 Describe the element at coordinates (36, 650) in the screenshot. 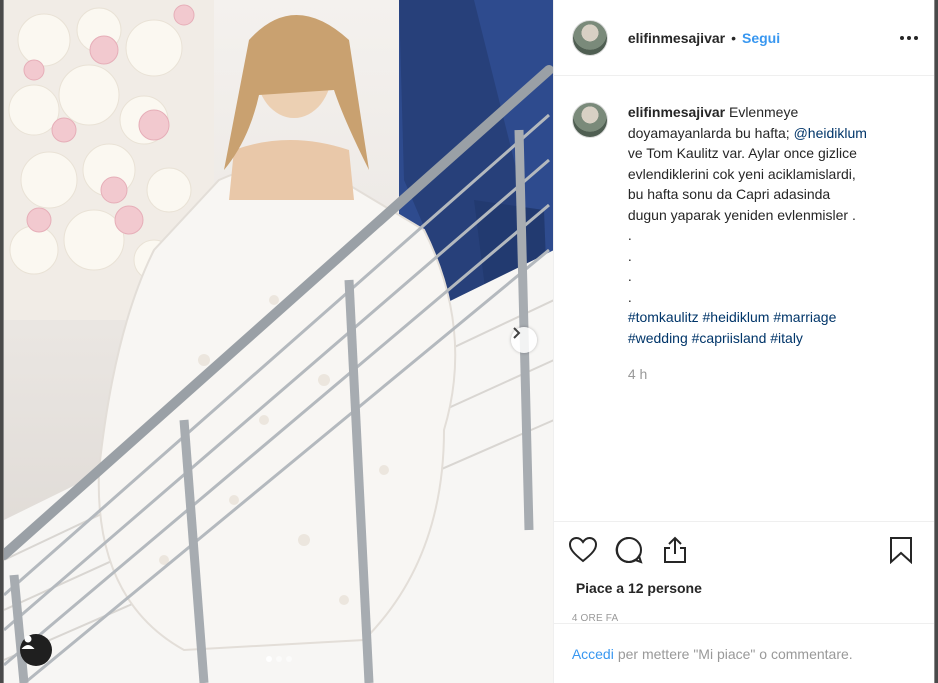

I see `tagged-users-button` at that location.